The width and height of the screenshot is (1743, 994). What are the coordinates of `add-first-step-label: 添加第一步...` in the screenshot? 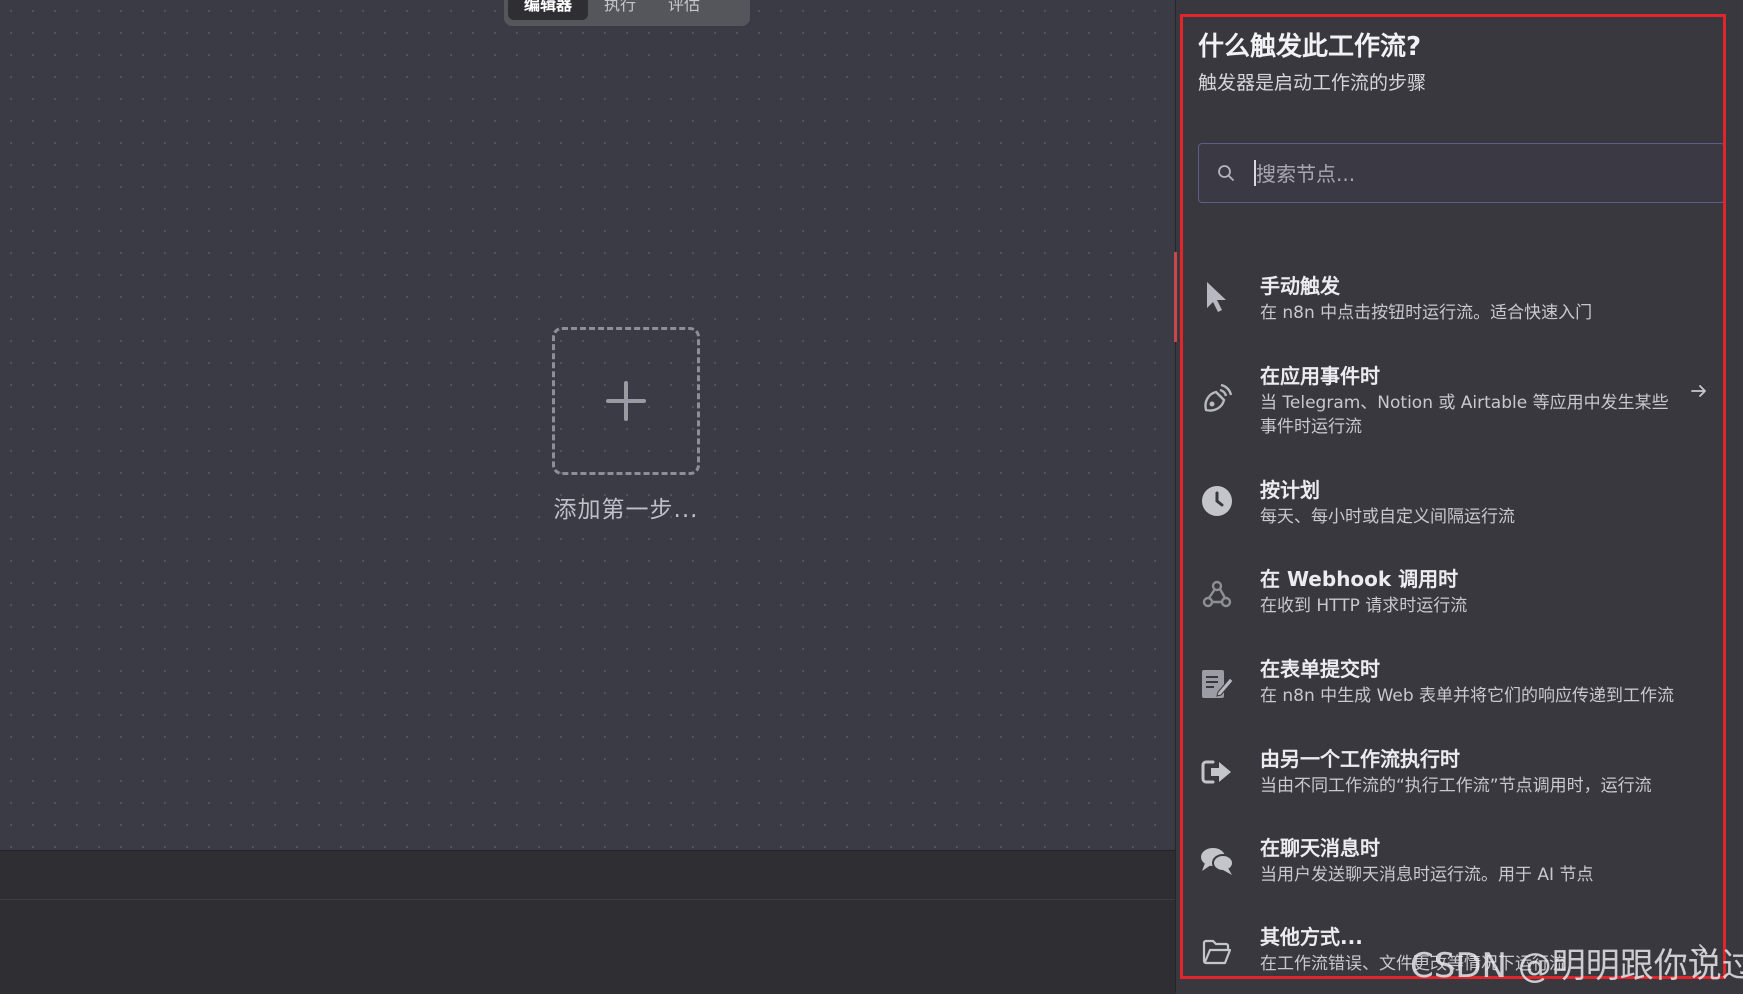 It's located at (626, 510).